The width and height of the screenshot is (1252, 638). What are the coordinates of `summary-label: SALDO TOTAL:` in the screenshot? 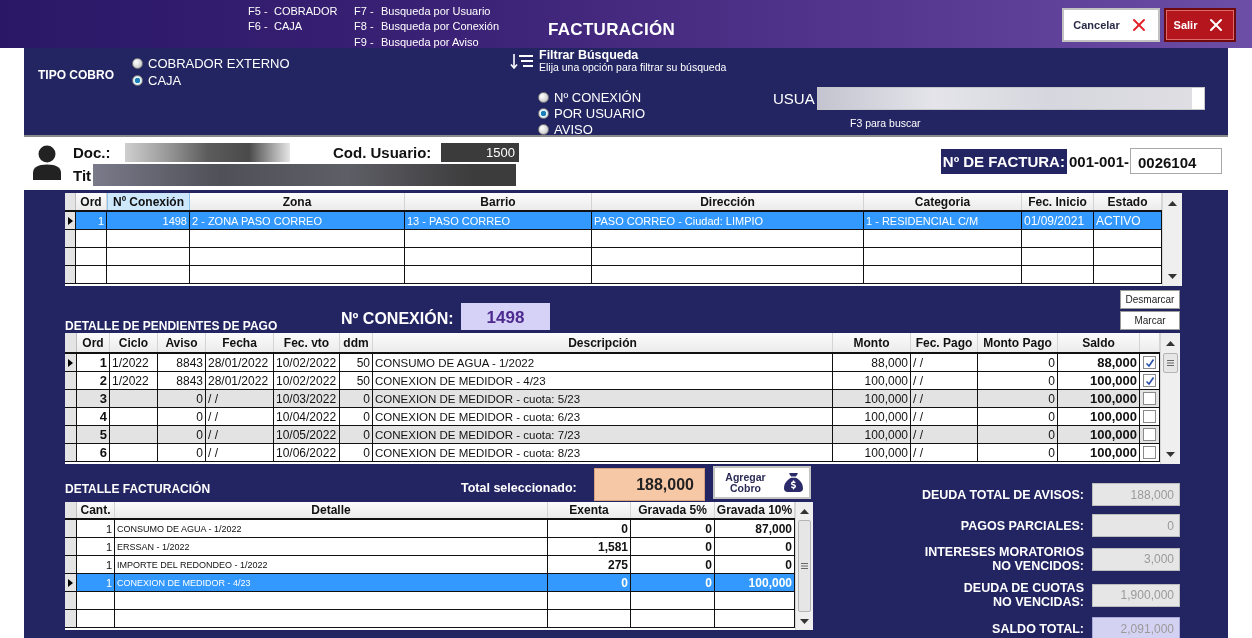 It's located at (1038, 628).